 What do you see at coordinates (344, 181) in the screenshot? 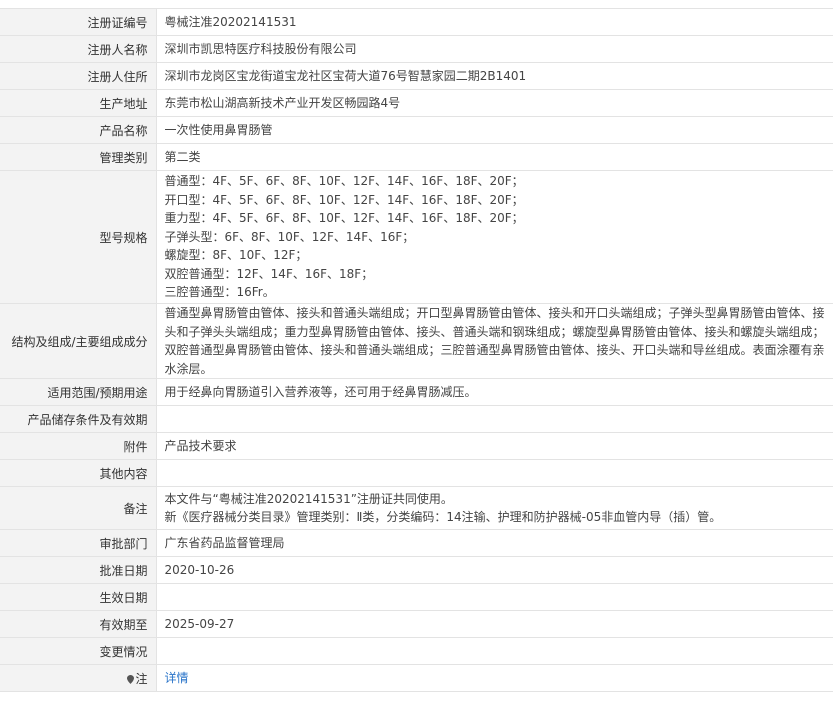
I see `spec-line: 普通型：4F、5F、6F、8F、10F、12F、14F、16F、18F、20F；` at bounding box center [344, 181].